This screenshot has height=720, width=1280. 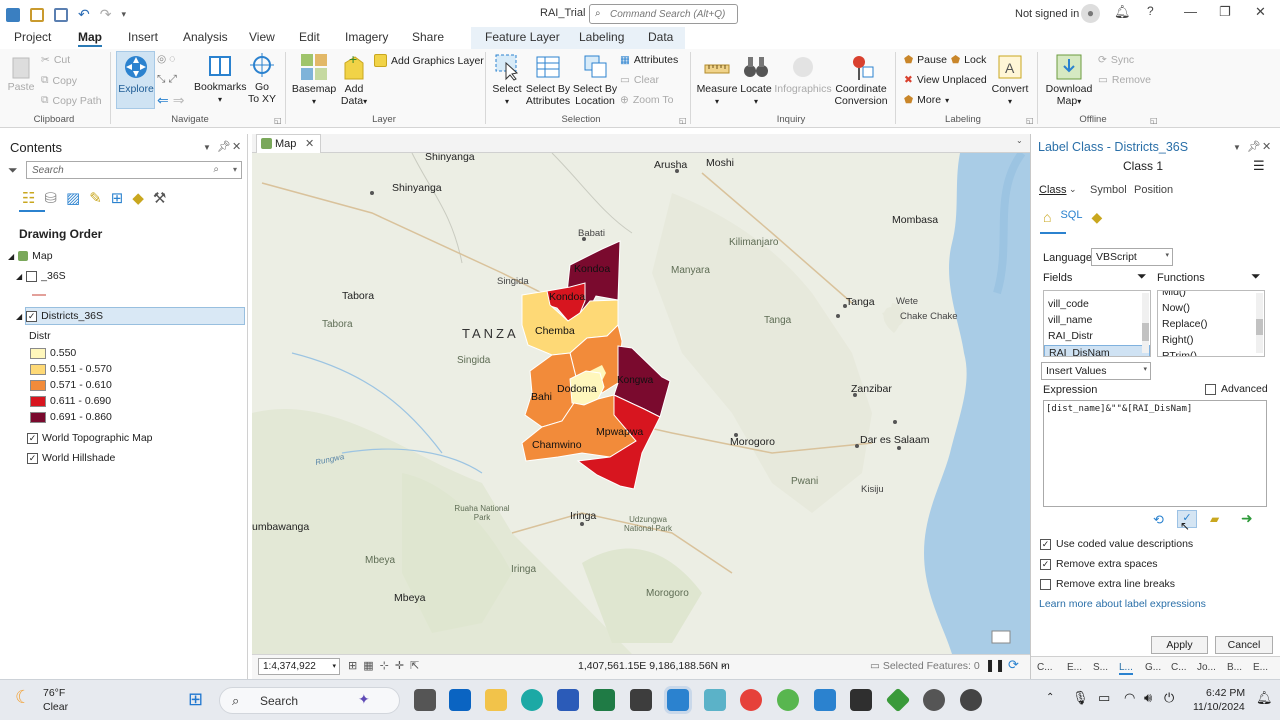 I want to click on command-search-input: ⌕ Command Search (Alt+Q), so click(x=663, y=14).